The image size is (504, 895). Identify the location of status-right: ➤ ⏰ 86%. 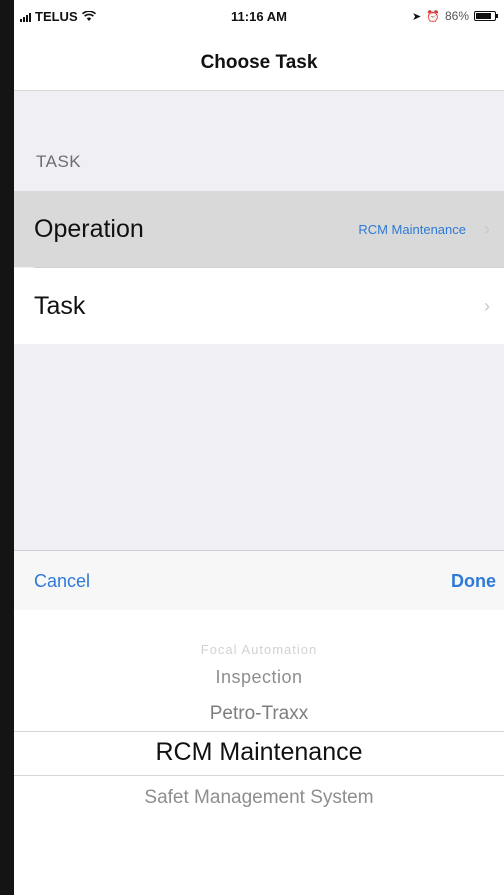
(455, 16).